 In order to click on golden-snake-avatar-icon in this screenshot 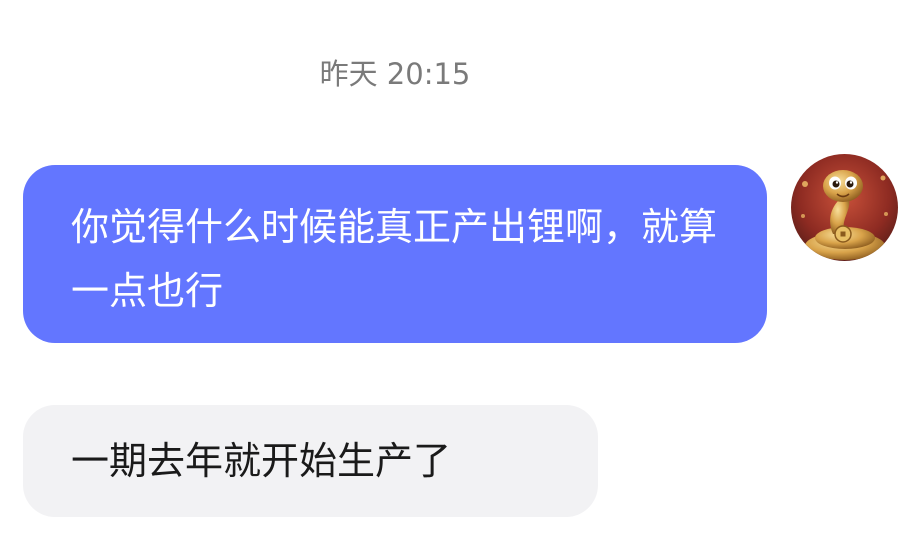, I will do `click(844, 207)`.